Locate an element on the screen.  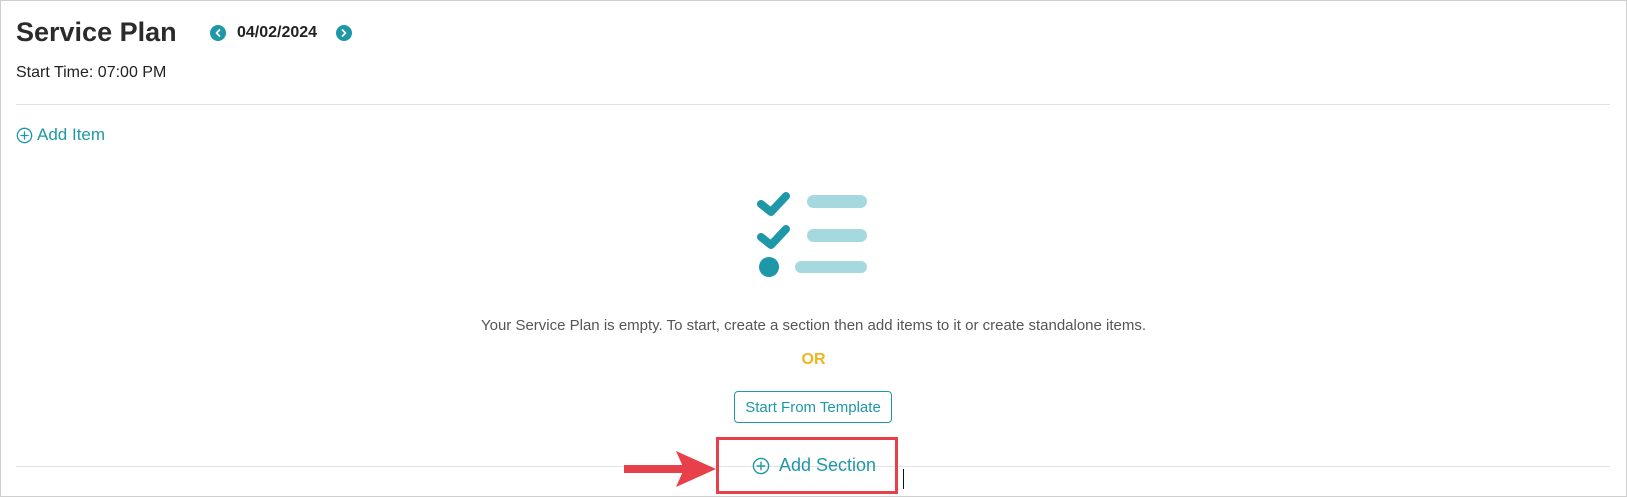
start-from-template-button: Start From Template is located at coordinates (813, 407).